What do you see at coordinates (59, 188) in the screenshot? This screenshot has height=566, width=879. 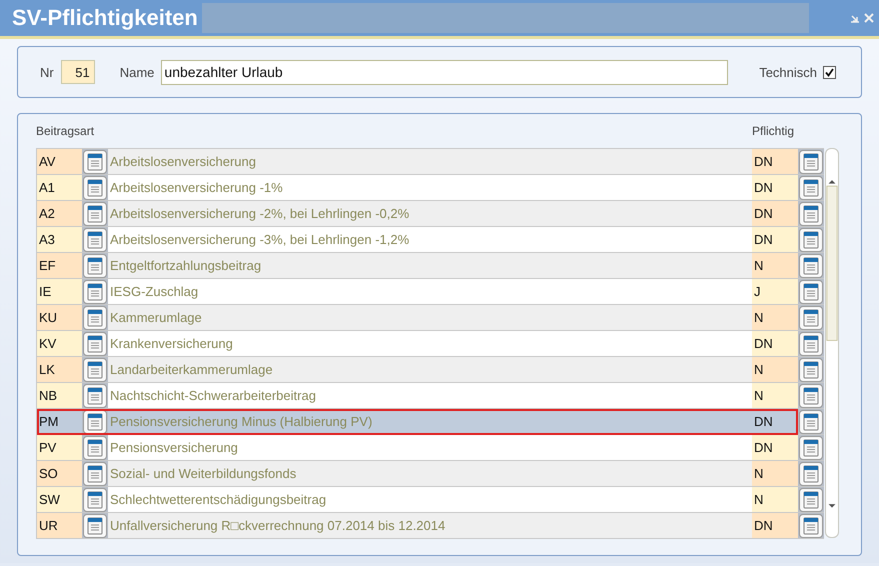 I see `table-cell: A1` at bounding box center [59, 188].